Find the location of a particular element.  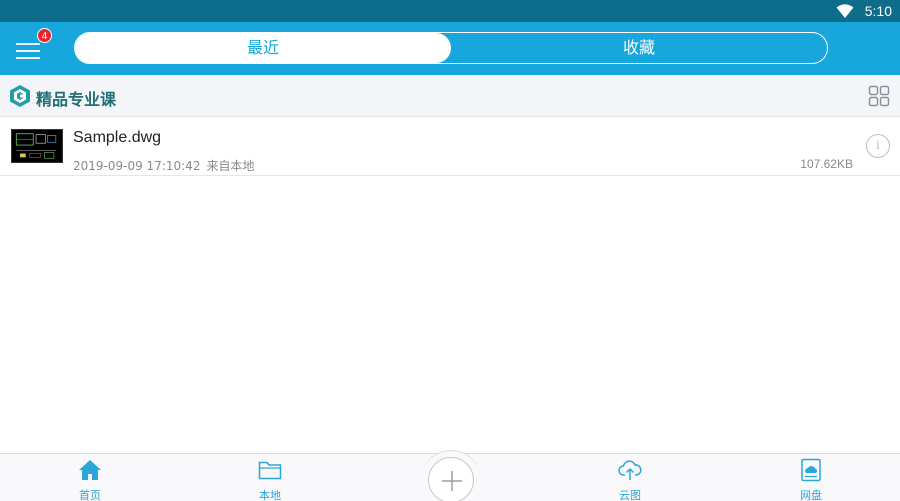

grid-view-icon is located at coordinates (879, 96).